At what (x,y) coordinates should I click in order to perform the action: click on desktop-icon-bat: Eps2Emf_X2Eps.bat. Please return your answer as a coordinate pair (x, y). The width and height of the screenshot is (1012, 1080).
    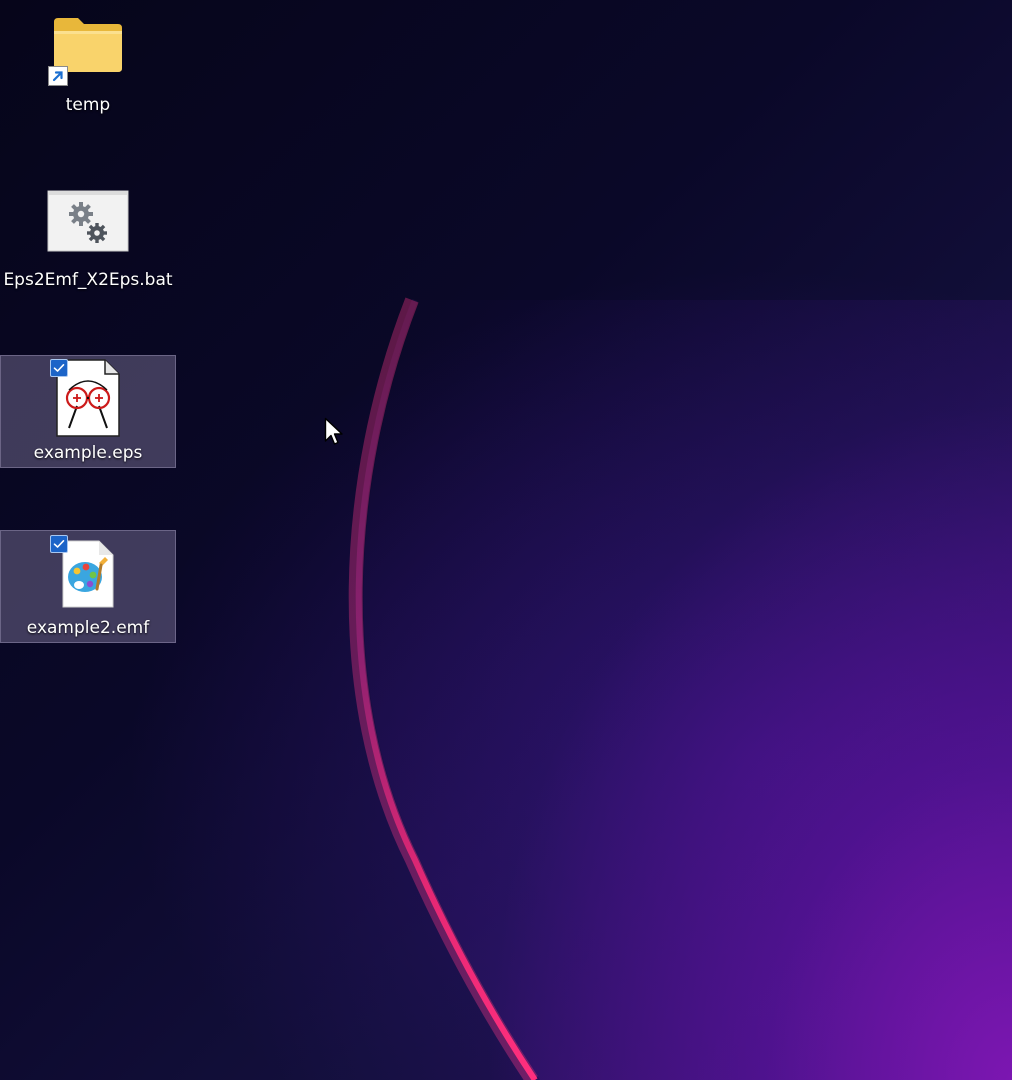
    Looking at the image, I should click on (88, 239).